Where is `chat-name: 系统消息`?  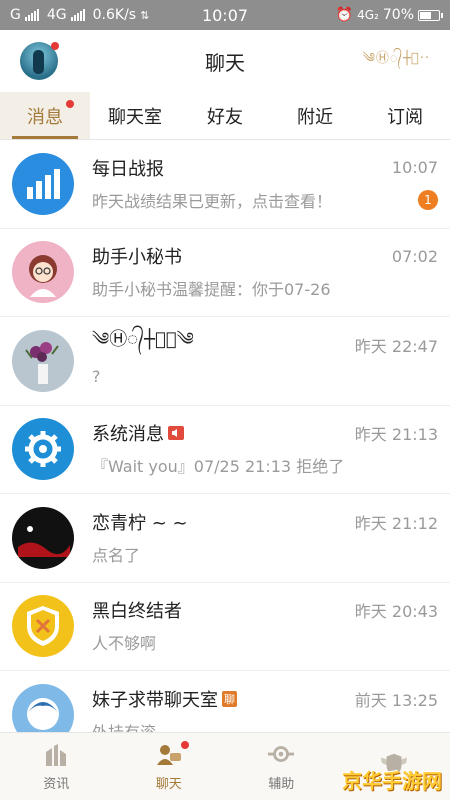
chat-name: 系统消息 is located at coordinates (128, 435).